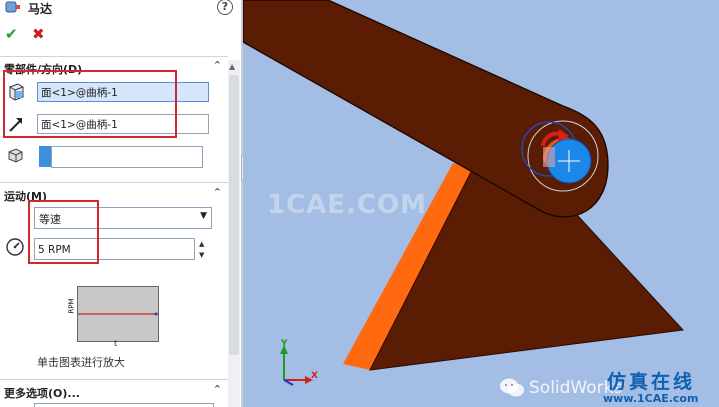  I want to click on wechat-icon, so click(512, 388).